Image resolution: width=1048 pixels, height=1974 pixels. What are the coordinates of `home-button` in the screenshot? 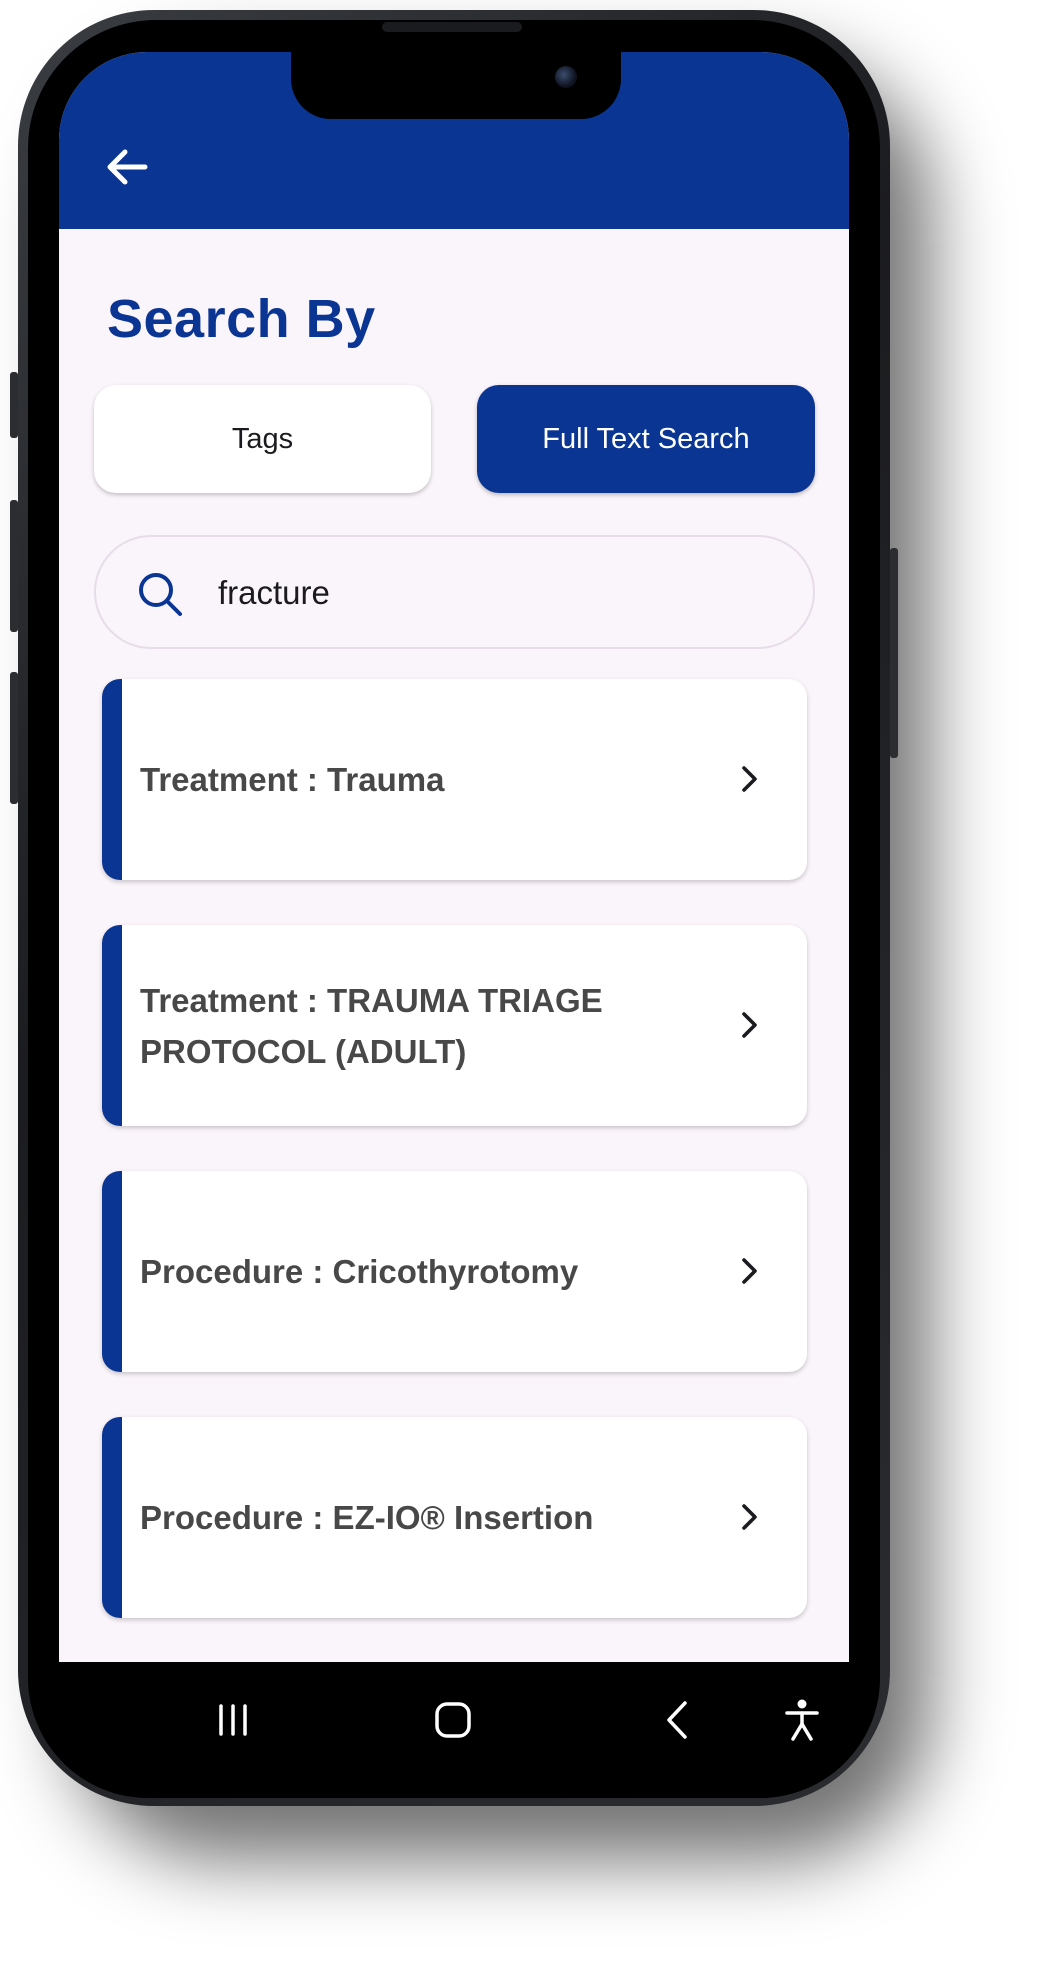 It's located at (453, 1720).